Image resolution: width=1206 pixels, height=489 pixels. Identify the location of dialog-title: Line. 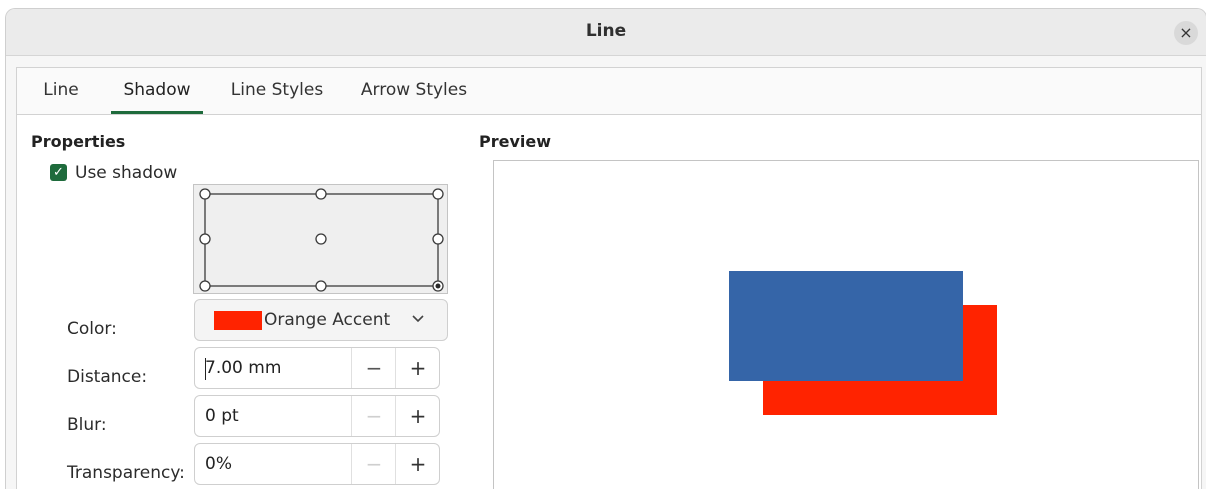
(606, 31).